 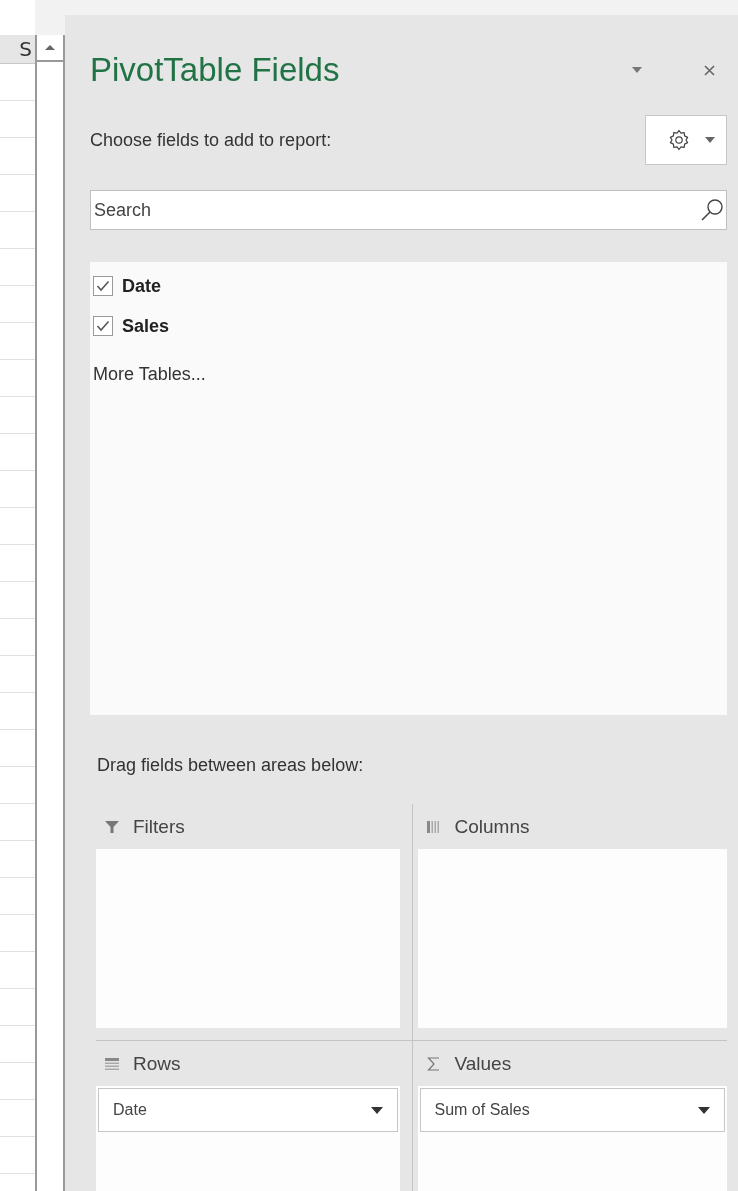 What do you see at coordinates (679, 140) in the screenshot?
I see `settings-icon` at bounding box center [679, 140].